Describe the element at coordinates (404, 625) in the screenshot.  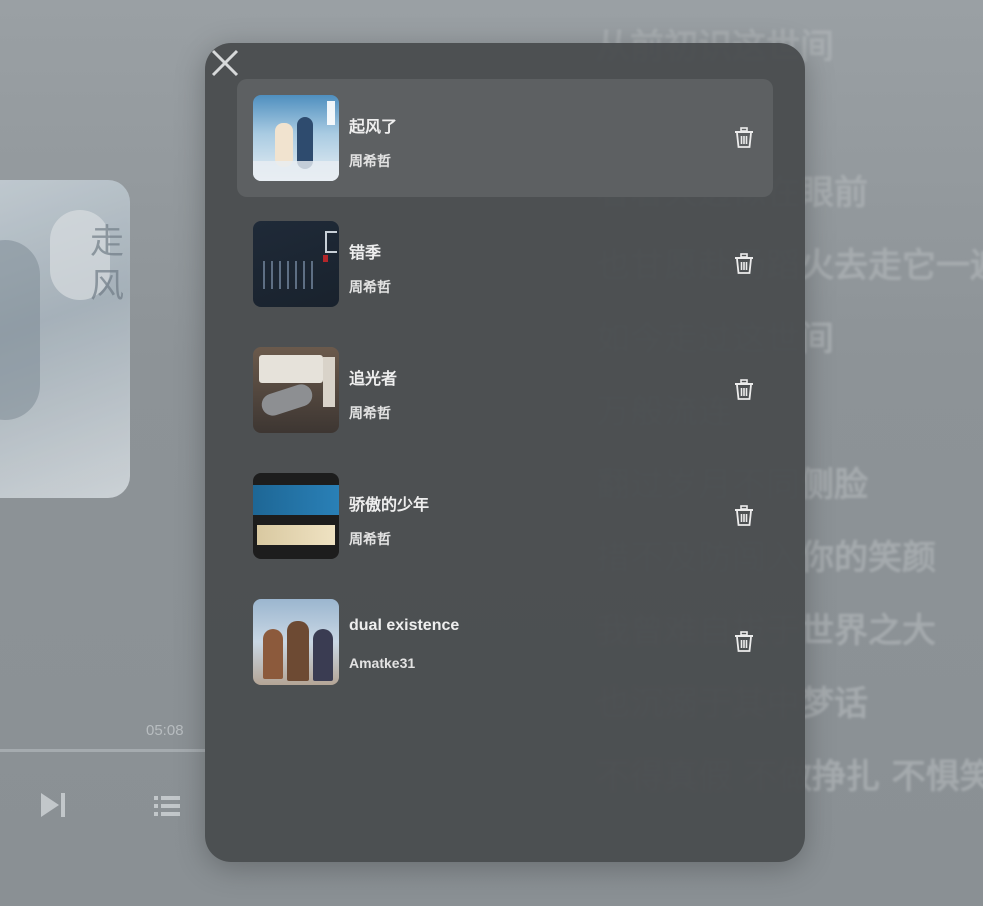
I see `song-title: dual existence` at that location.